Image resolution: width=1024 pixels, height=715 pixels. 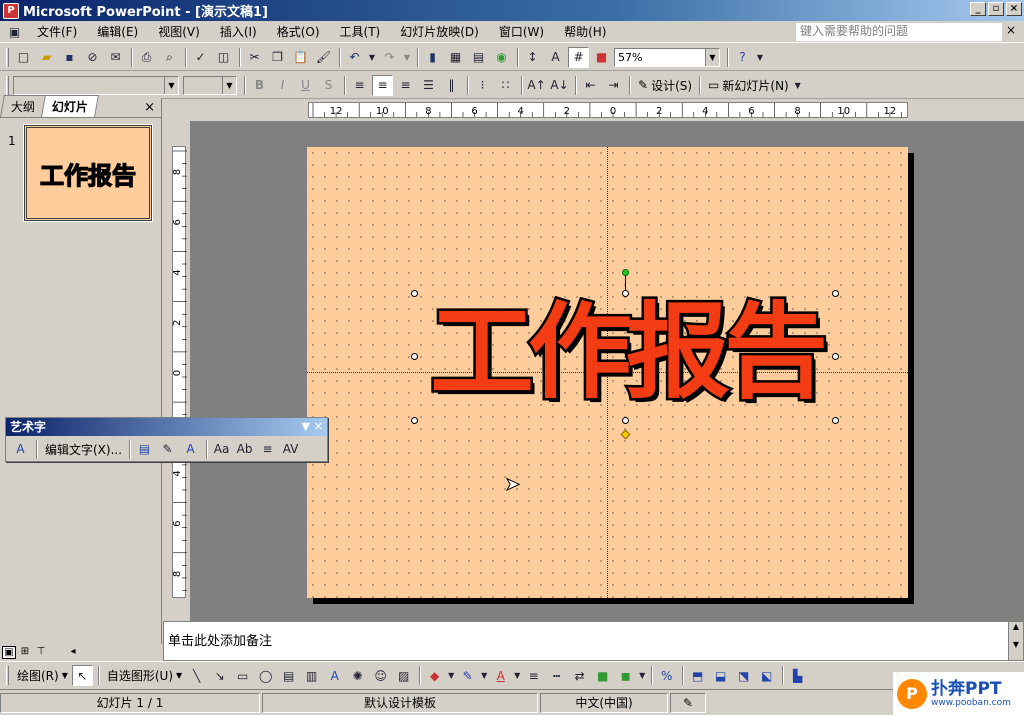 What do you see at coordinates (73, 652) in the screenshot?
I see `scroll-left-icon: ◂` at bounding box center [73, 652].